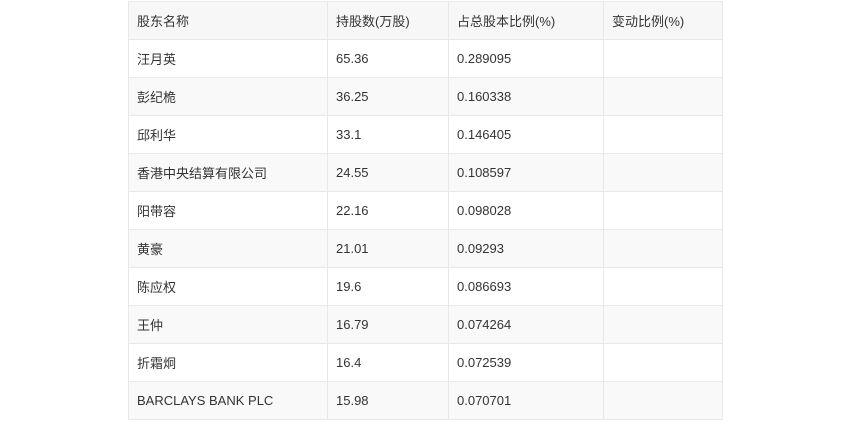  Describe the element at coordinates (388, 248) in the screenshot. I see `cell-shares: 21.01` at that location.